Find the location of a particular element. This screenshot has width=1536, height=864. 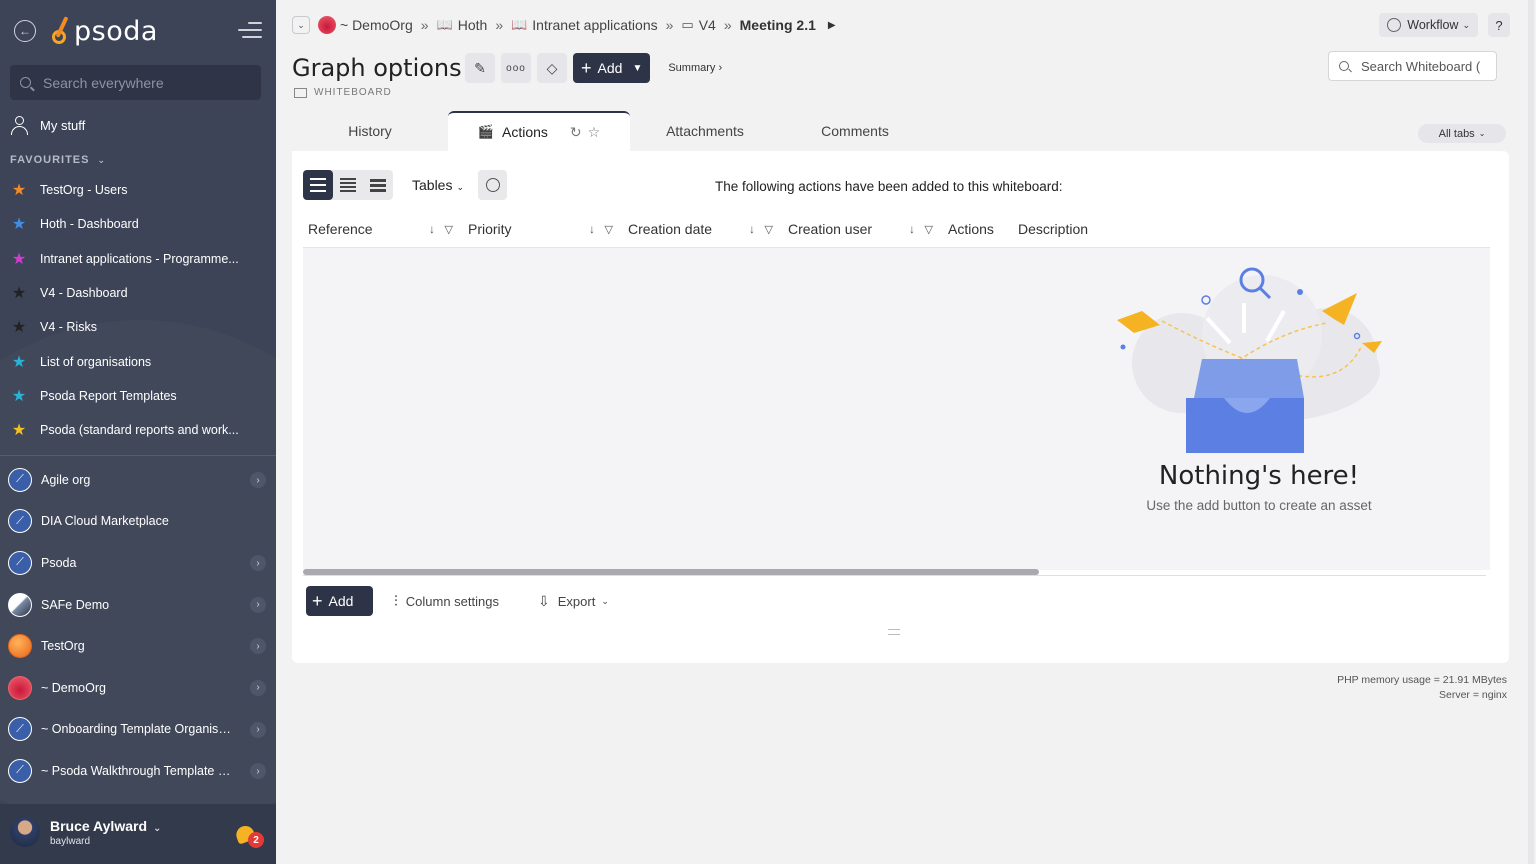

whiteboard-search: Search Whiteboard ( is located at coordinates (1412, 66).